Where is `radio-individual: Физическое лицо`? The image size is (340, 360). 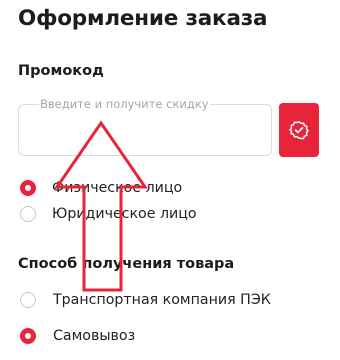
radio-individual: Физическое лицо is located at coordinates (101, 188).